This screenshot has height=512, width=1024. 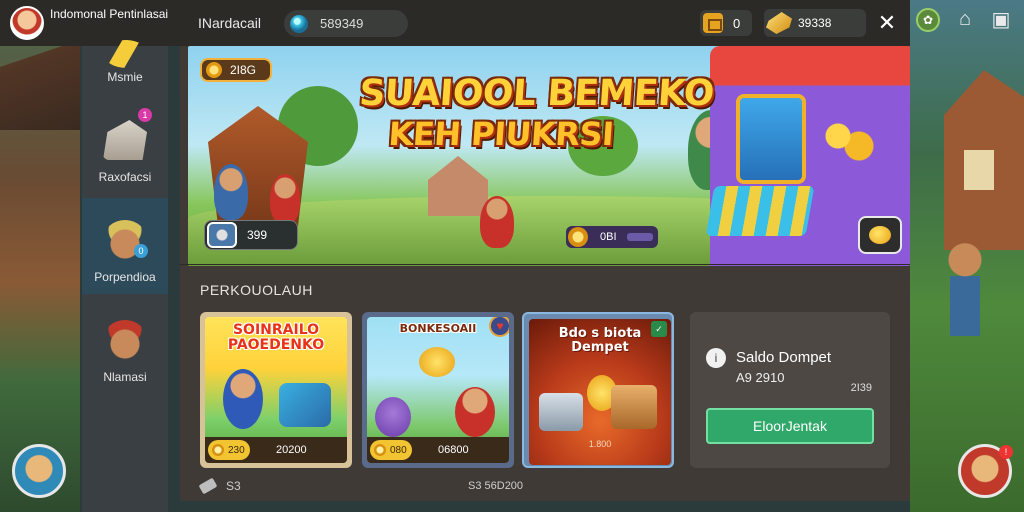 I want to click on card-artwork: BONKESOAII ♥ 080 06800, so click(x=438, y=390).